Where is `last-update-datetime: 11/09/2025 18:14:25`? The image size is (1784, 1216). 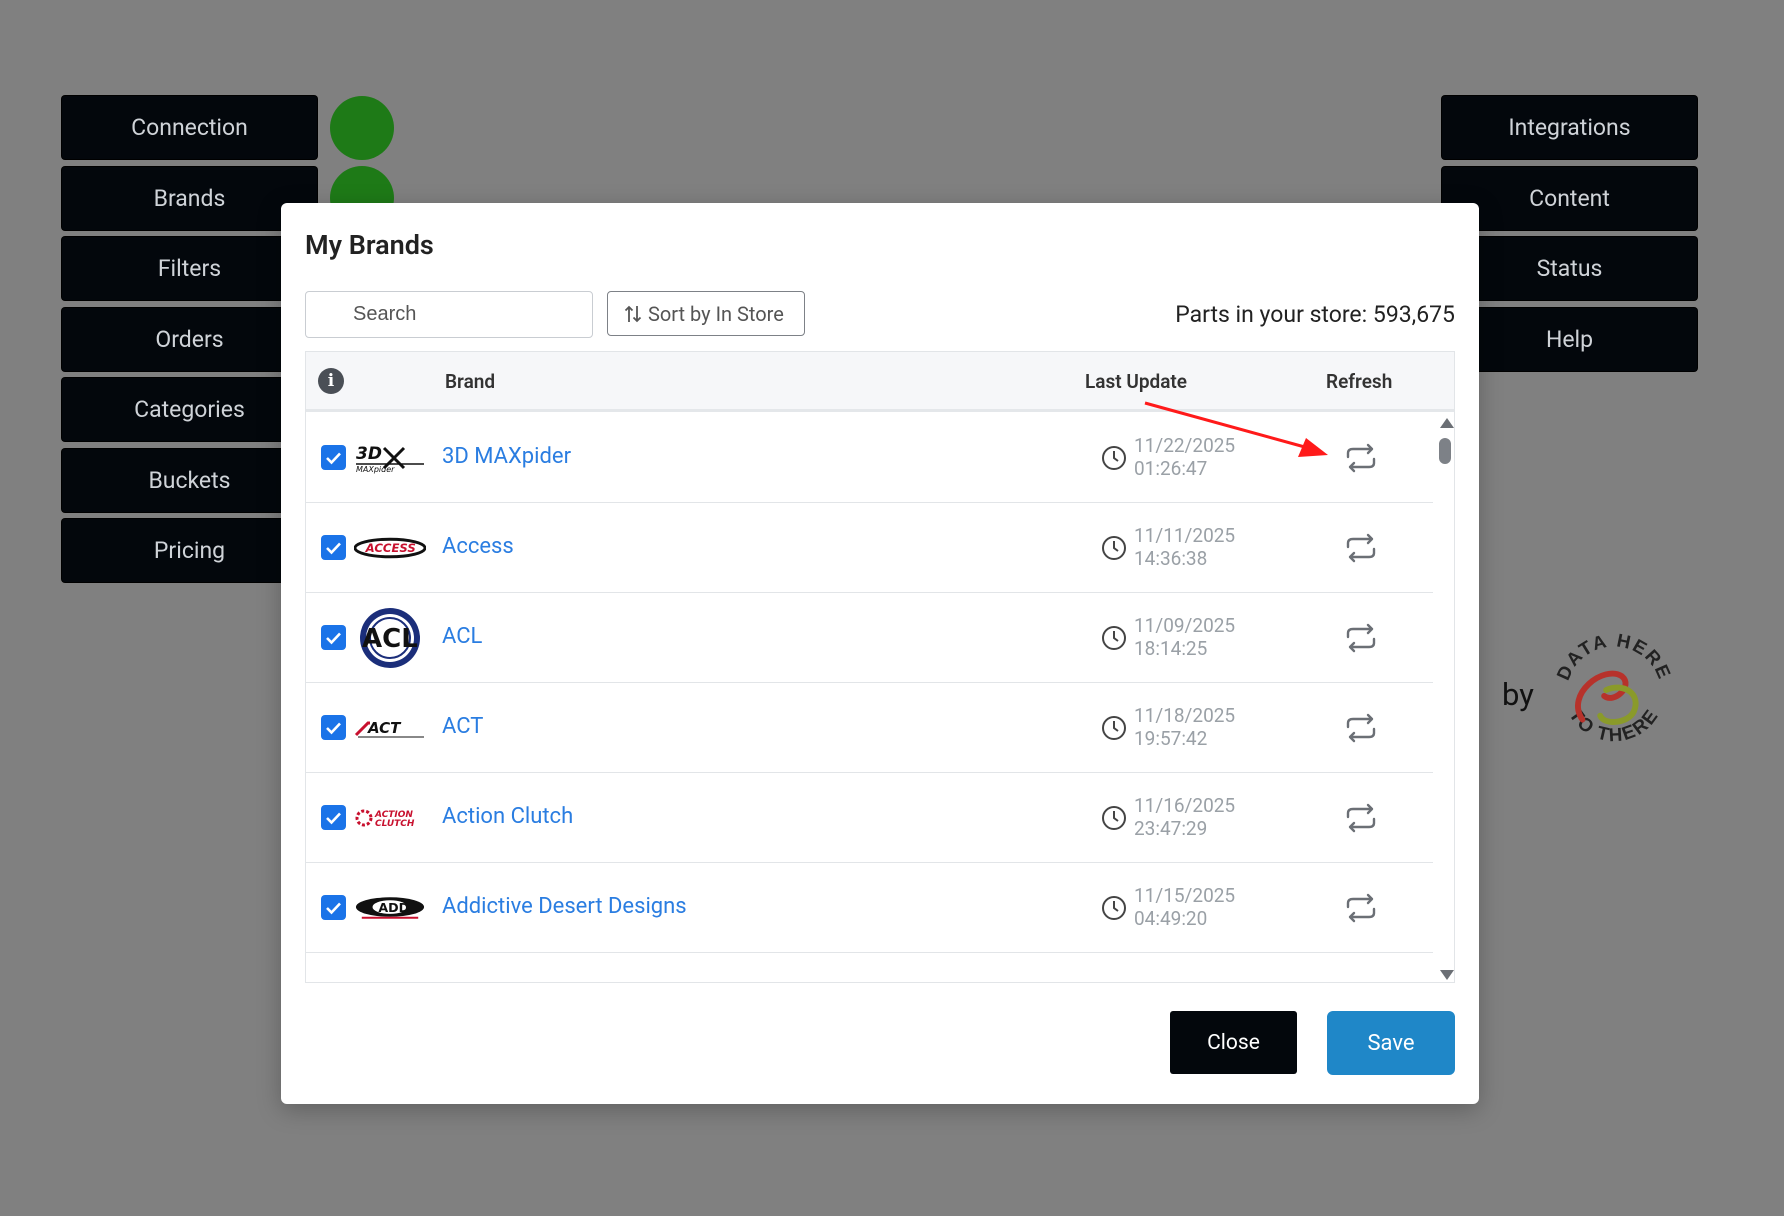
last-update-datetime: 11/09/2025 18:14:25 is located at coordinates (1184, 637).